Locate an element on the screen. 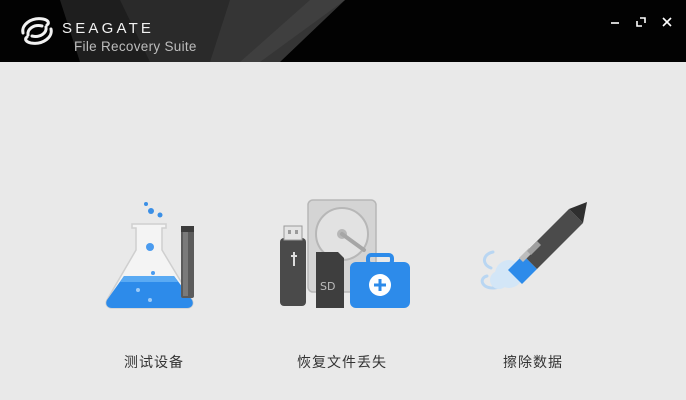 Image resolution: width=686 pixels, height=400 pixels. test-device-label: 测试设备 is located at coordinates (154, 363).